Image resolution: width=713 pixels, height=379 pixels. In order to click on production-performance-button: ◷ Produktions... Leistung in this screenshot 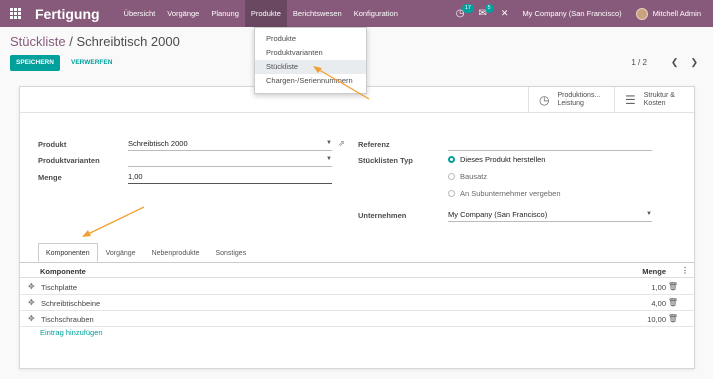, I will do `click(571, 100)`.